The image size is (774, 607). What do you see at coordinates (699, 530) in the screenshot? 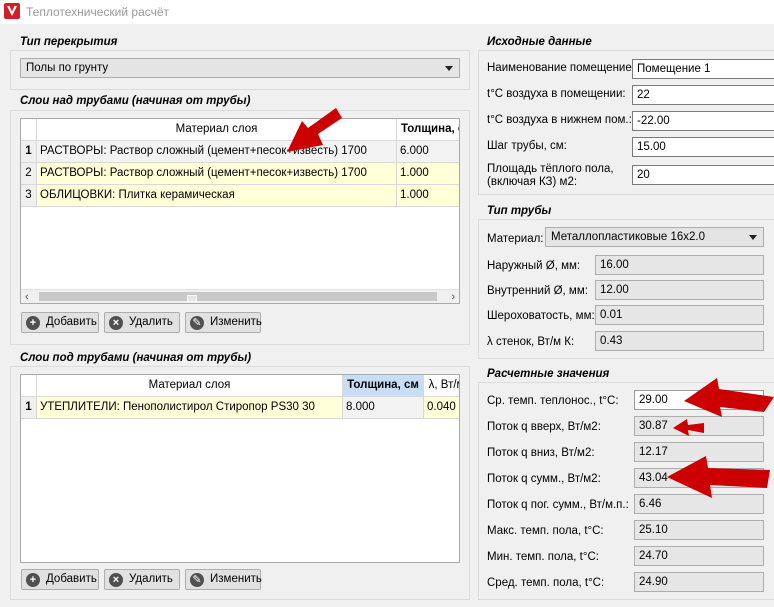
I see `max-temp-field: 25.10` at bounding box center [699, 530].